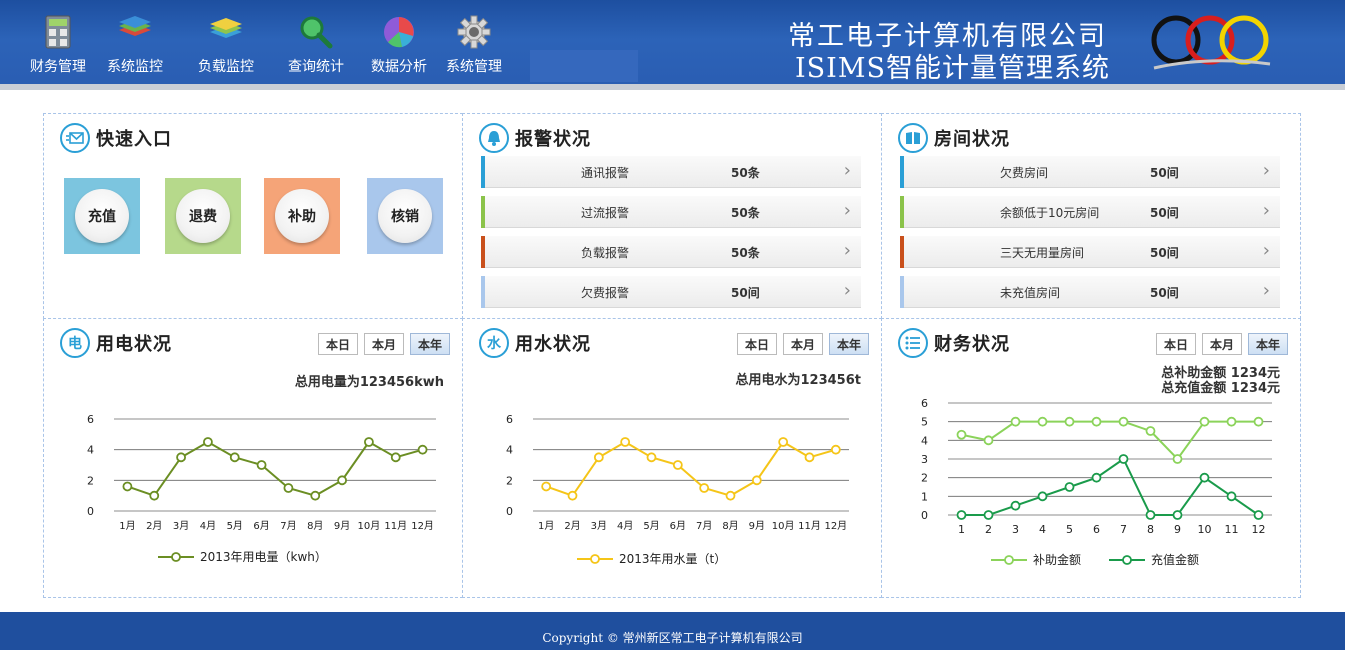 The width and height of the screenshot is (1345, 650). I want to click on nav-label: 数据分析, so click(399, 67).